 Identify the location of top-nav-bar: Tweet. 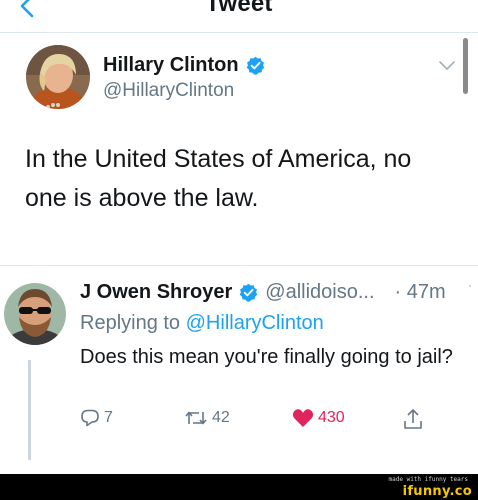
(239, 16).